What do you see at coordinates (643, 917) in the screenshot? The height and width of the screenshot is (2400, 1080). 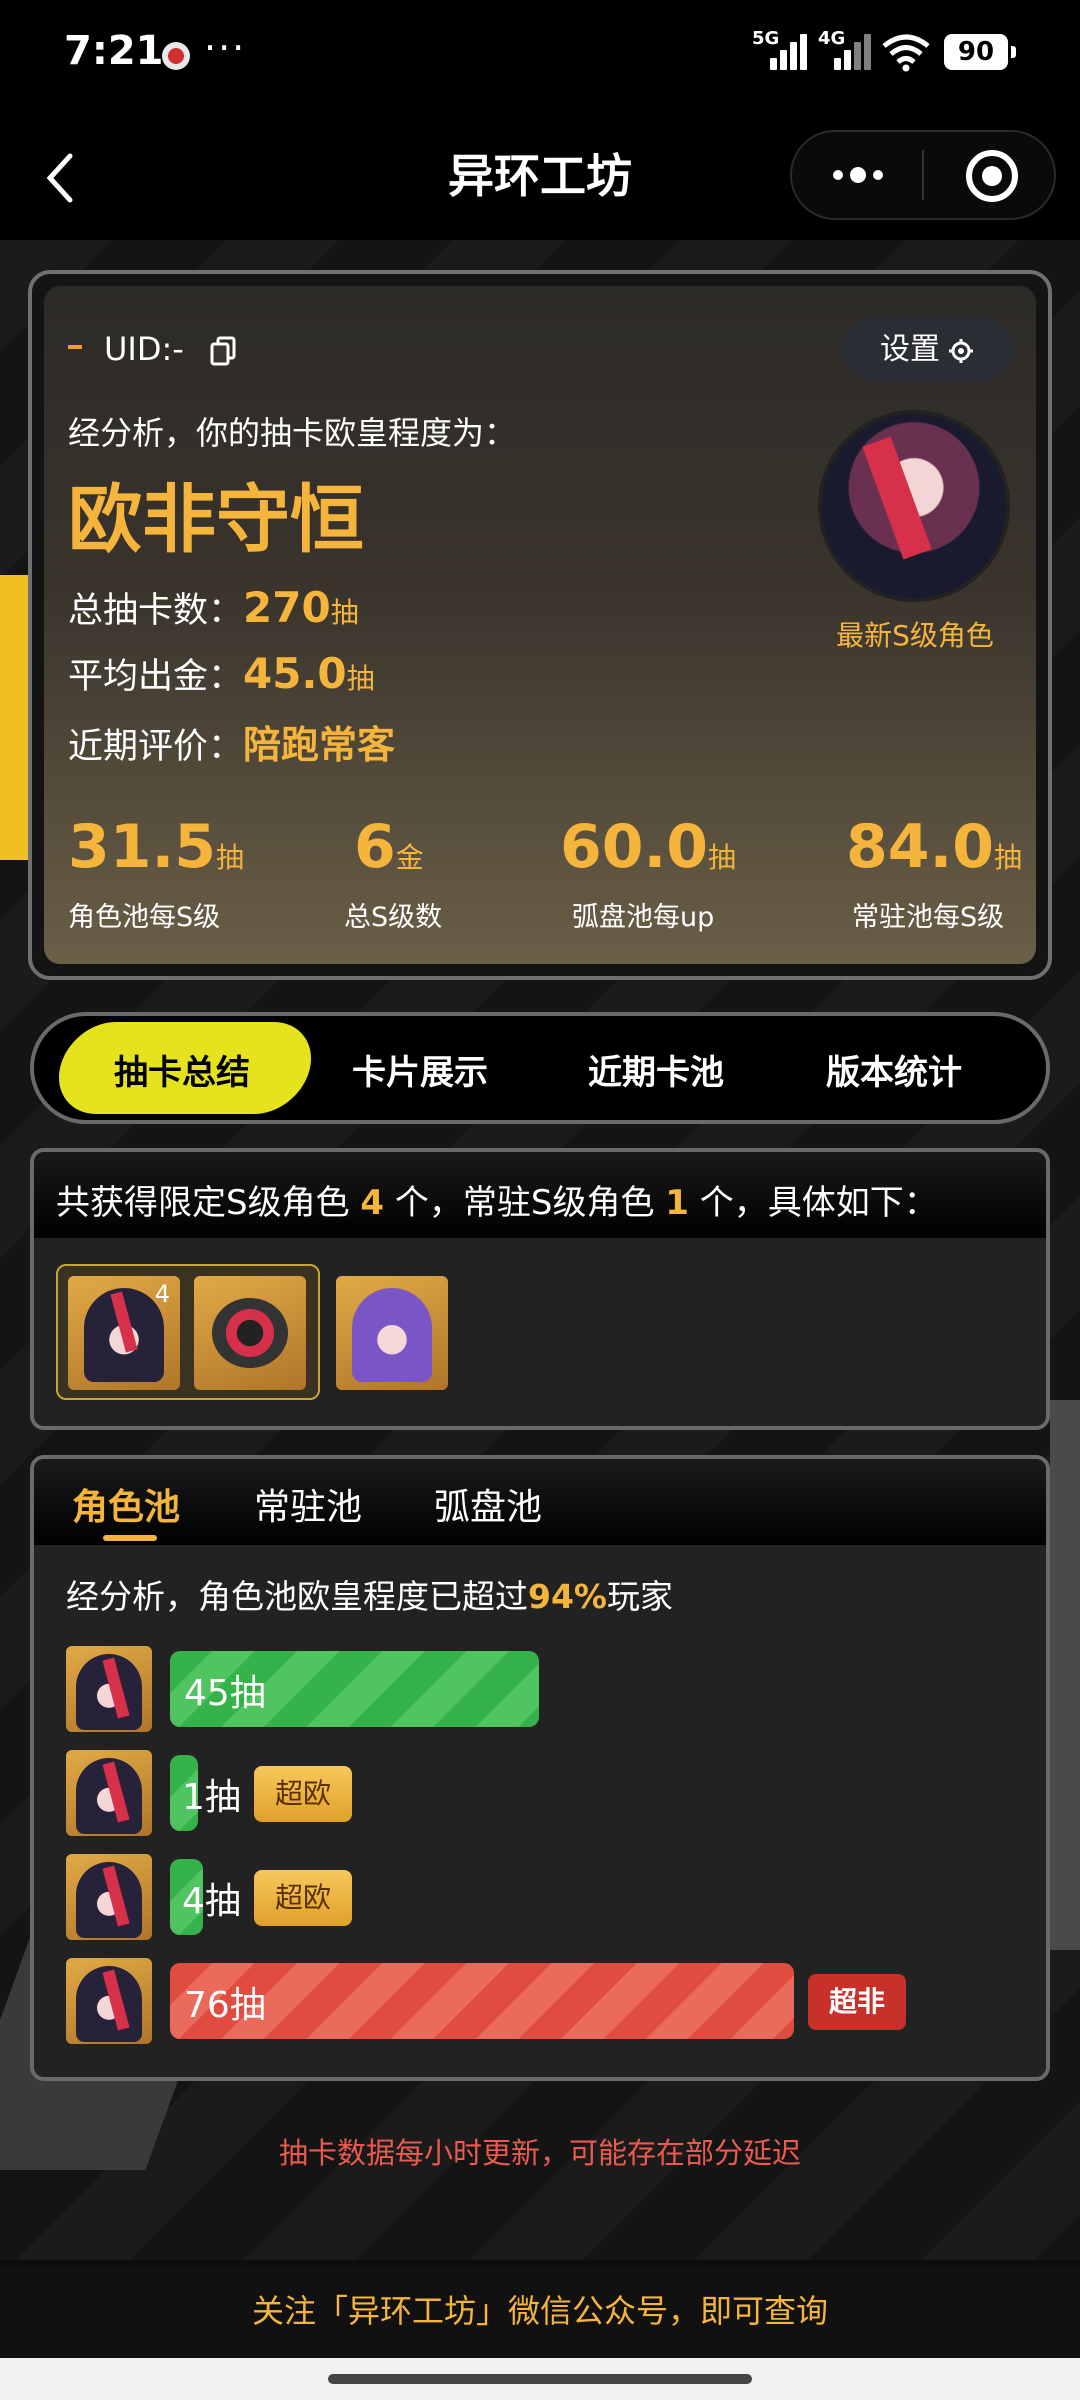 I see `stat-label: 弧盘池每up` at bounding box center [643, 917].